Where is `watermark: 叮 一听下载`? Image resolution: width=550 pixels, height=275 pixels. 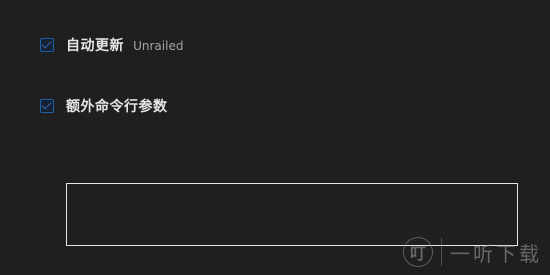
watermark: 叮 一听下载 is located at coordinates (472, 252).